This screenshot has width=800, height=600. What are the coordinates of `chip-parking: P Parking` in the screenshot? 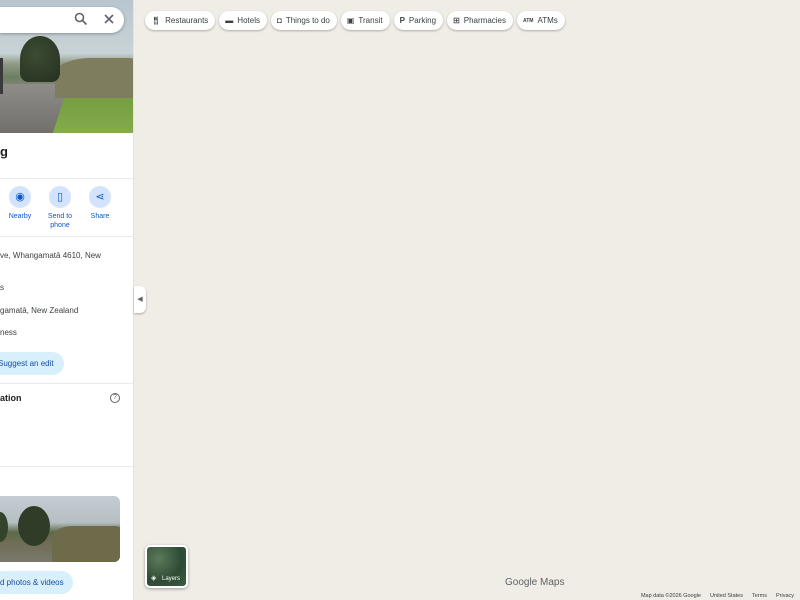 It's located at (418, 20).